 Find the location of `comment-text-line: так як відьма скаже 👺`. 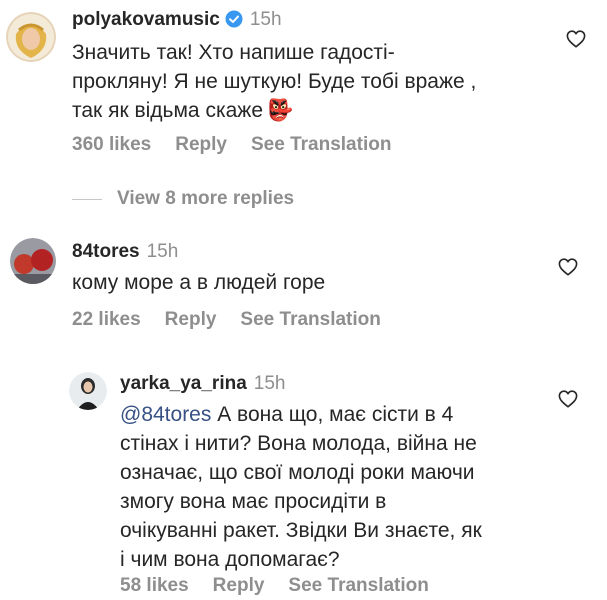

comment-text-line: так як відьма скаже 👺 is located at coordinates (274, 110).